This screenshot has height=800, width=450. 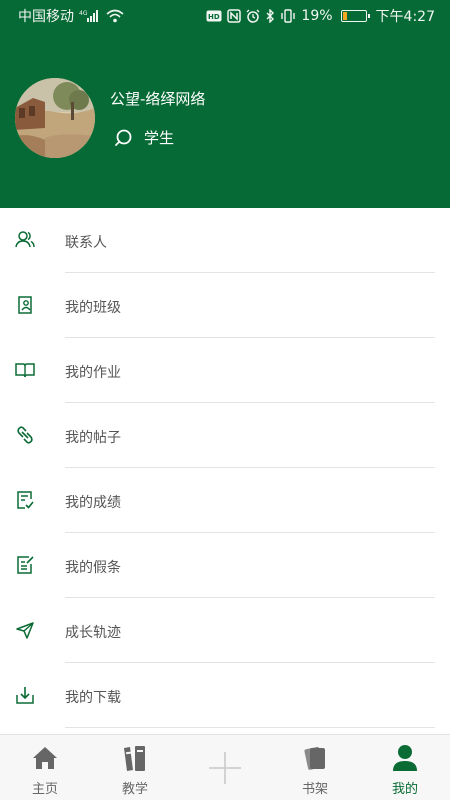 I want to click on user-role: 学生, so click(x=159, y=138).